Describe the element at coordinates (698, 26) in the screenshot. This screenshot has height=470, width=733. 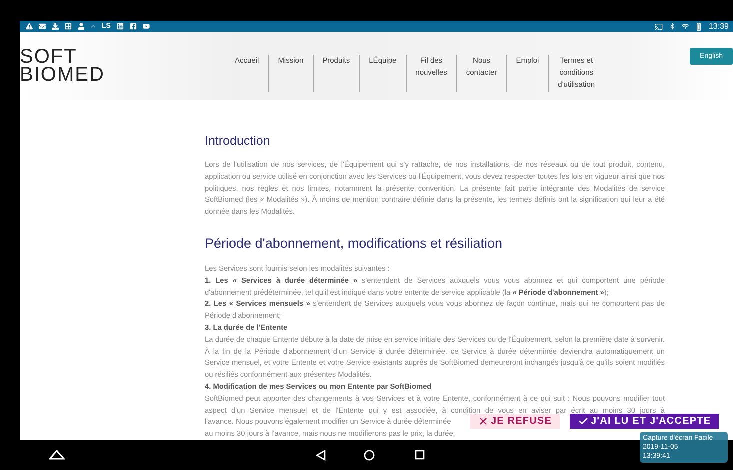
I see `battery-icon` at that location.